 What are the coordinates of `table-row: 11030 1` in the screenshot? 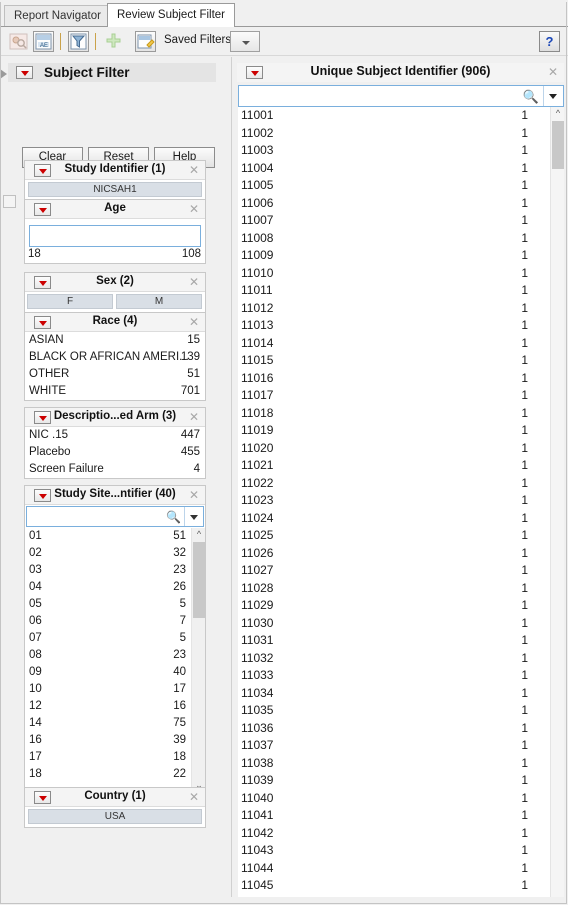 It's located at (394, 624).